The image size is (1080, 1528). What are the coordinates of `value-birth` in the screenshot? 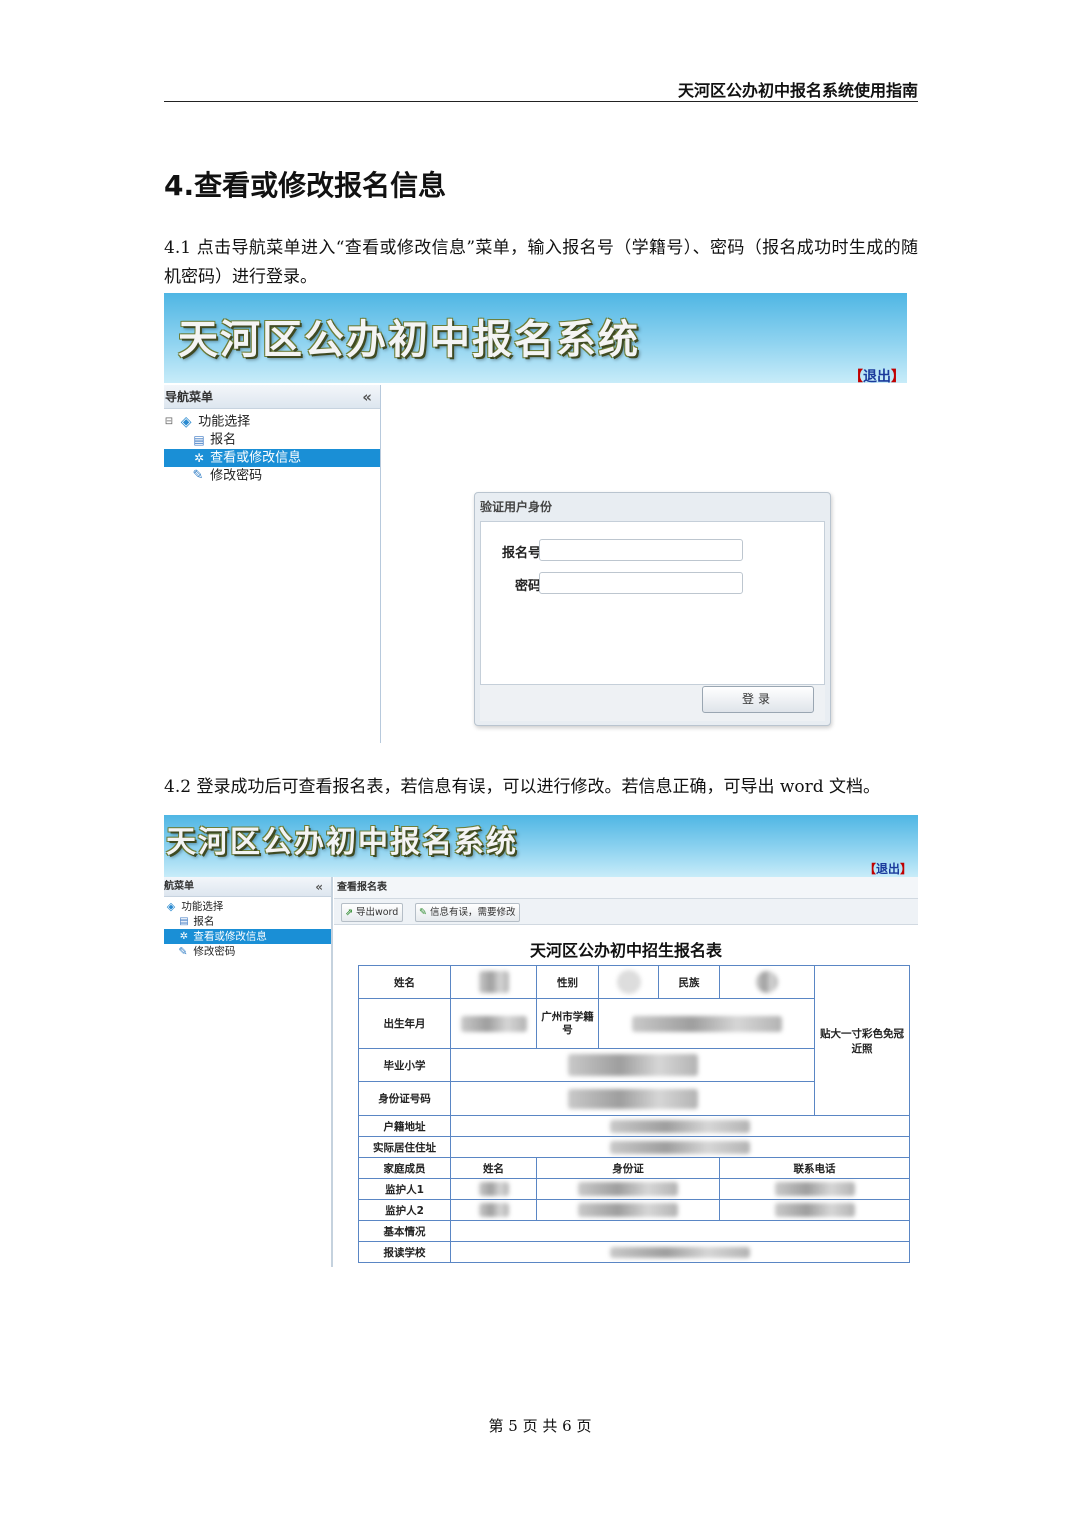 It's located at (493, 1023).